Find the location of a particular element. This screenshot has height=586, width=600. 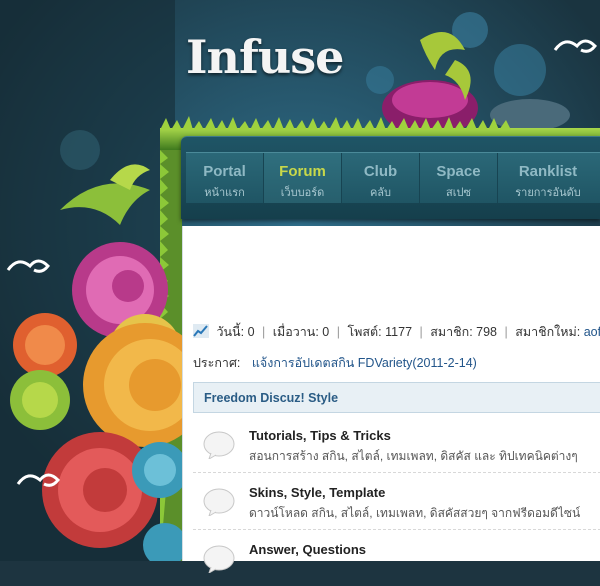

nav-item-space: Space สเปซ is located at coordinates (459, 178).